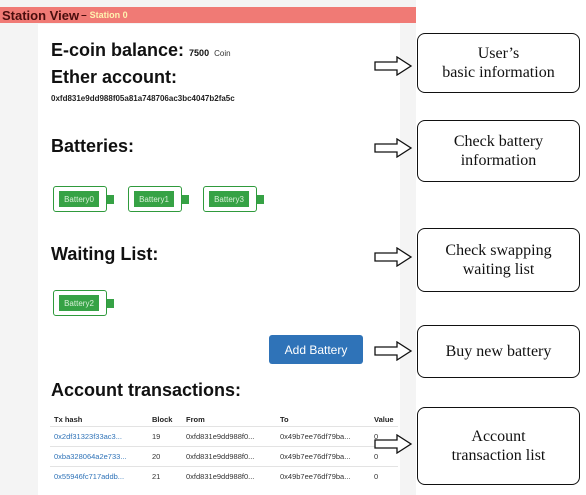 The image size is (586, 495). Describe the element at coordinates (498, 446) in the screenshot. I see `callout-transactions: Account transaction list` at that location.